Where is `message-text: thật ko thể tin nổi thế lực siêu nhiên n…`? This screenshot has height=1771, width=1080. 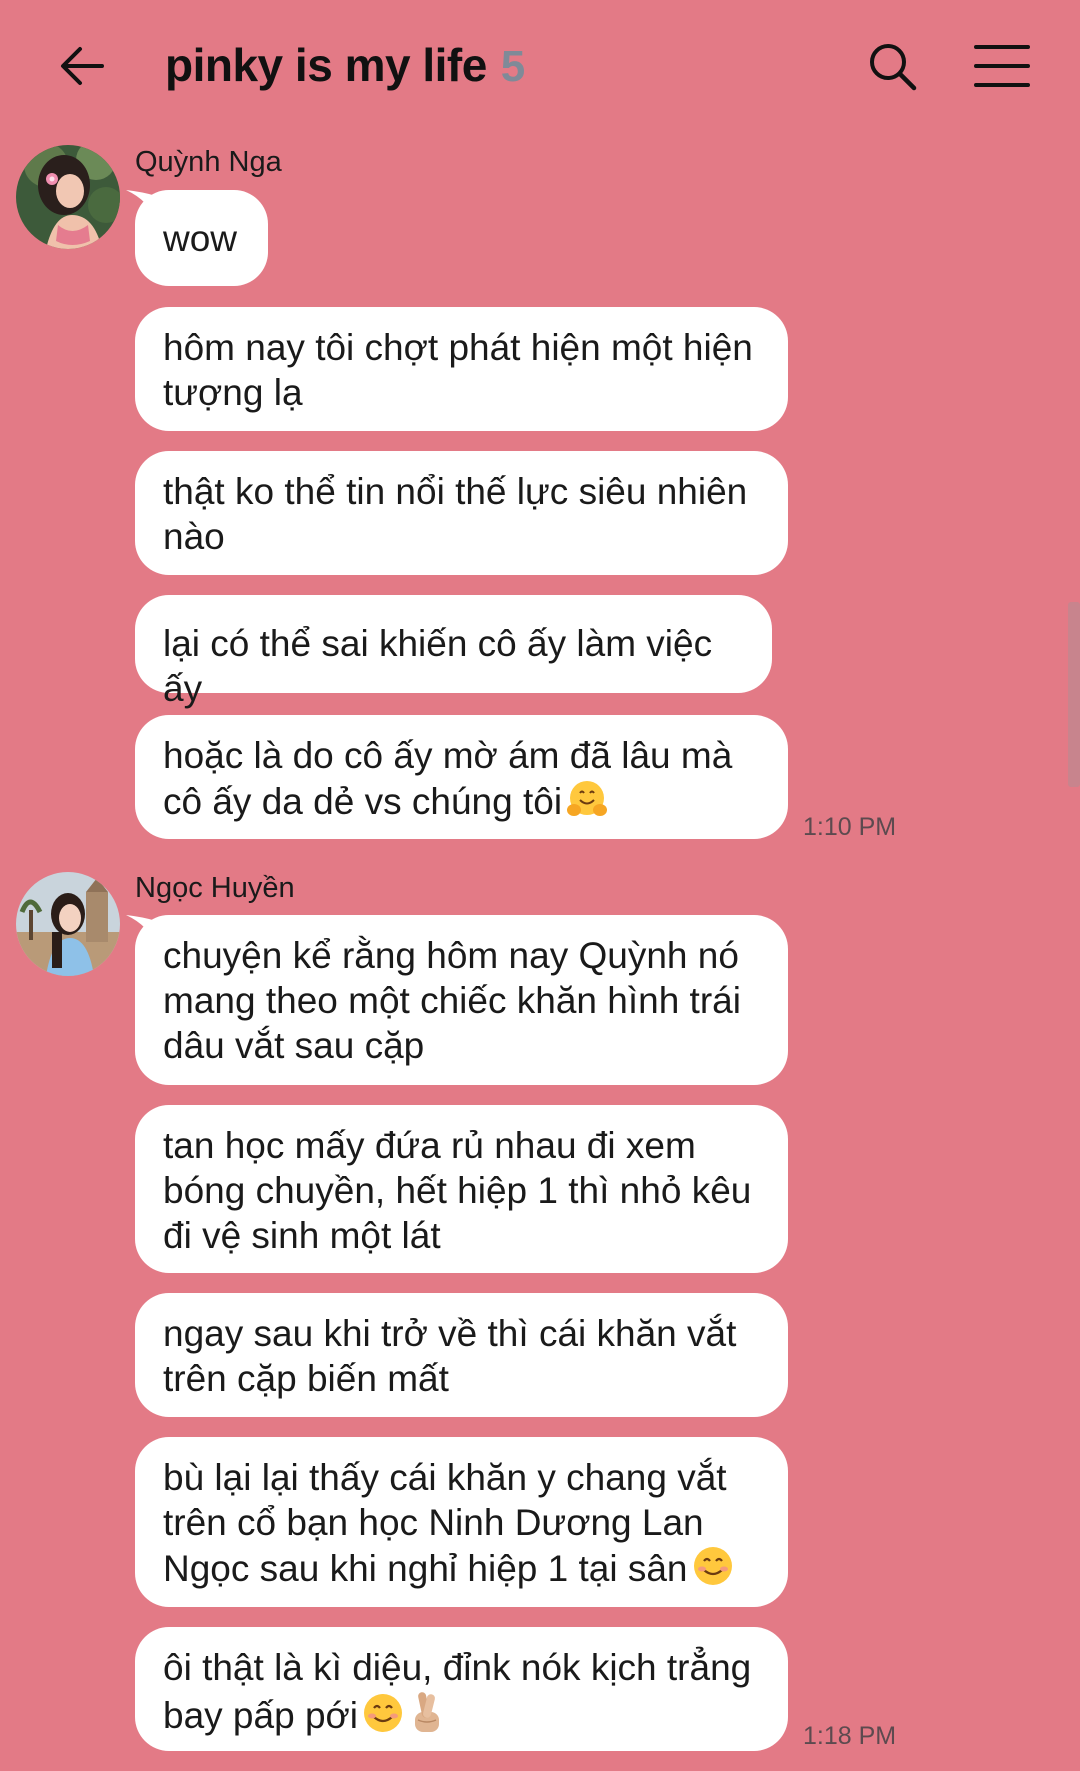
message-text: thật ko thể tin nổi thế lực siêu nhiên n… is located at coordinates (455, 514).